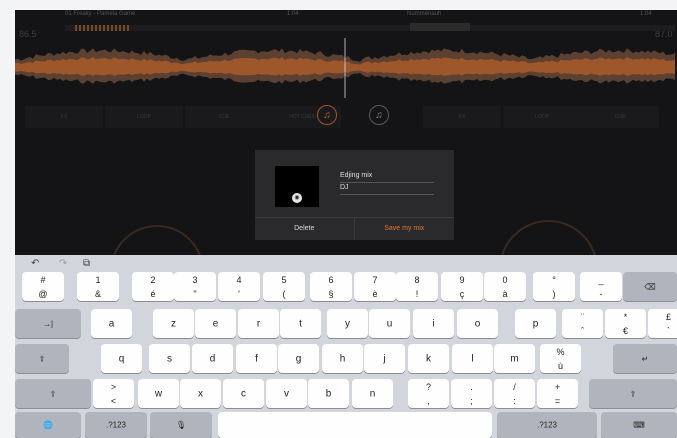  What do you see at coordinates (53, 393) in the screenshot?
I see `shift-left-key: ⇧` at bounding box center [53, 393].